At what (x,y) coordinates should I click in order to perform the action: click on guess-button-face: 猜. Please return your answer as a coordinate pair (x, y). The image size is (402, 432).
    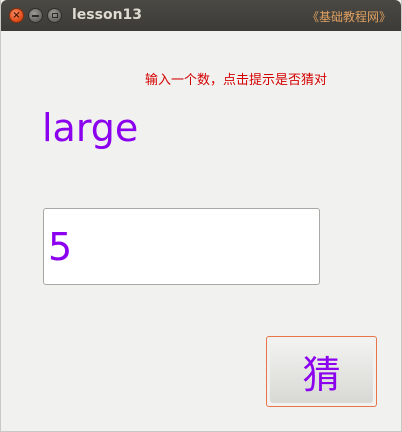
    Looking at the image, I should click on (321, 371).